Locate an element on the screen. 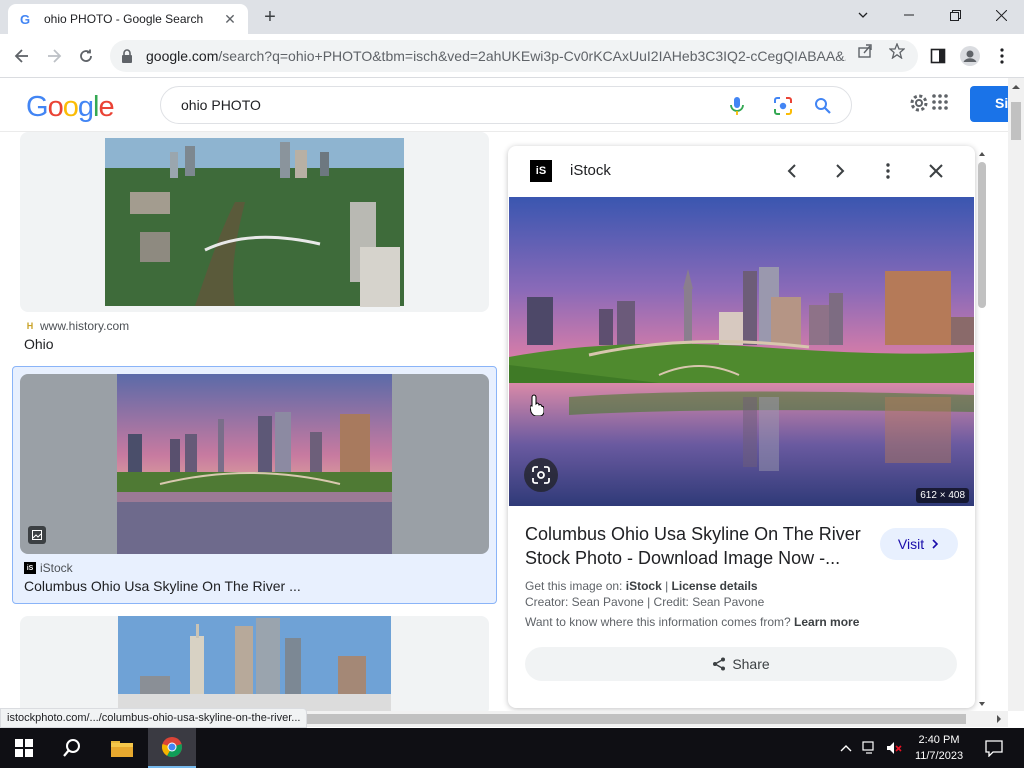  visit-label: Visit is located at coordinates (911, 544).